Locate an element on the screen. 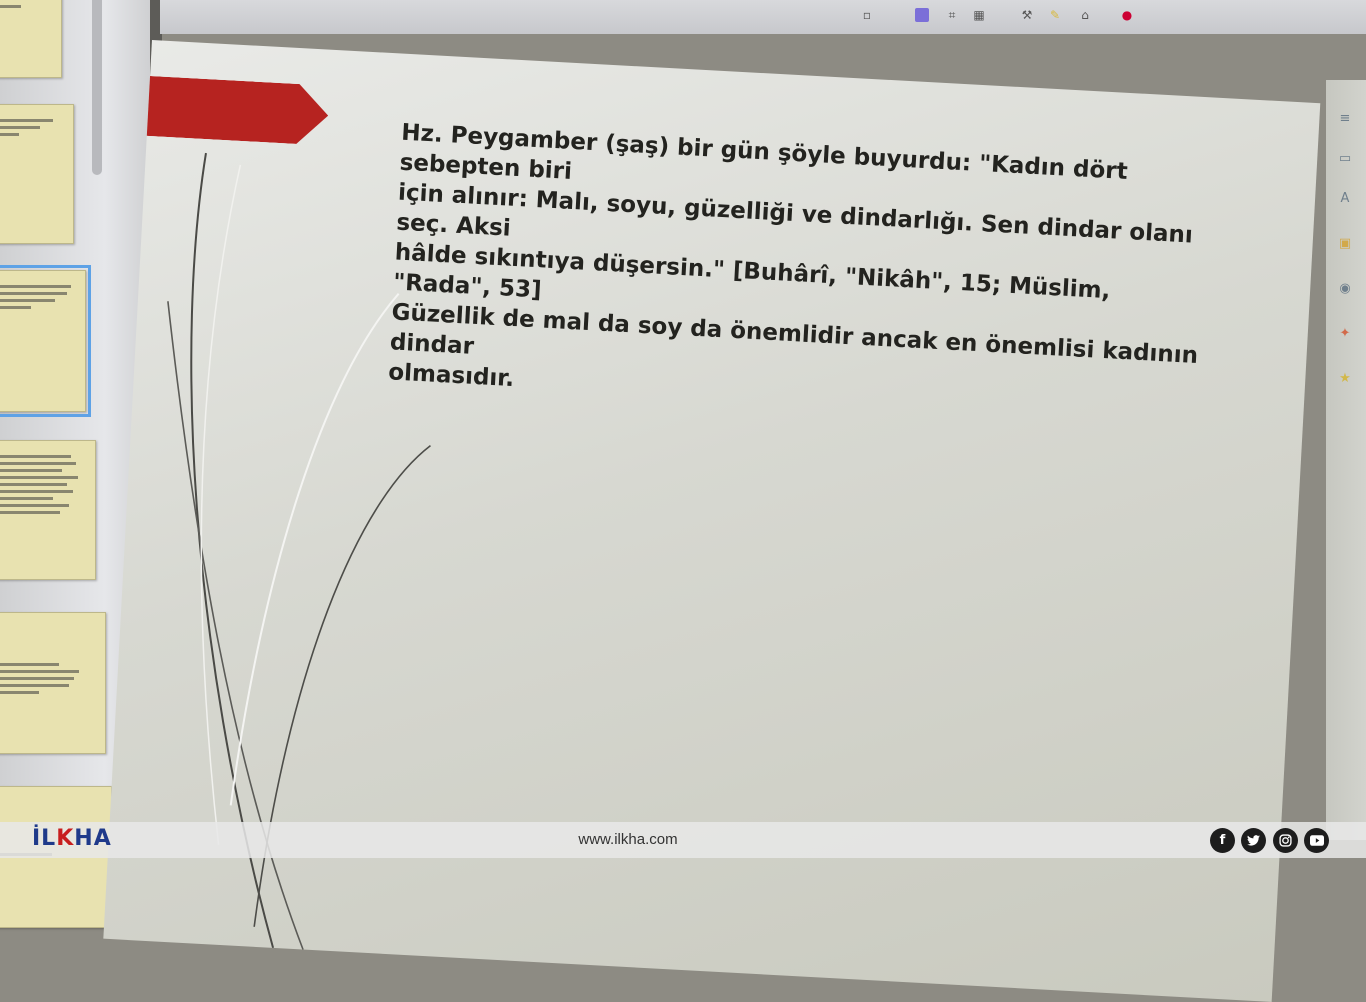 Image resolution: width=1366 pixels, height=1002 pixels. pointer-icon: ⌂ is located at coordinates (1085, 15).